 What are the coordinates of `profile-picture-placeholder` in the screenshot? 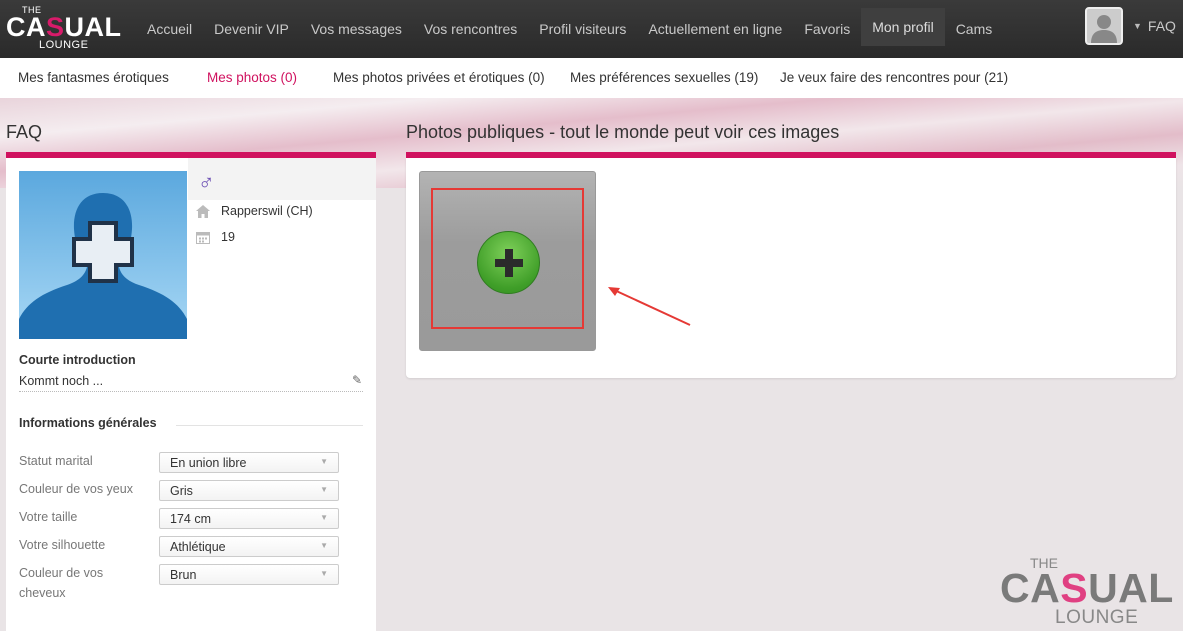 It's located at (103, 255).